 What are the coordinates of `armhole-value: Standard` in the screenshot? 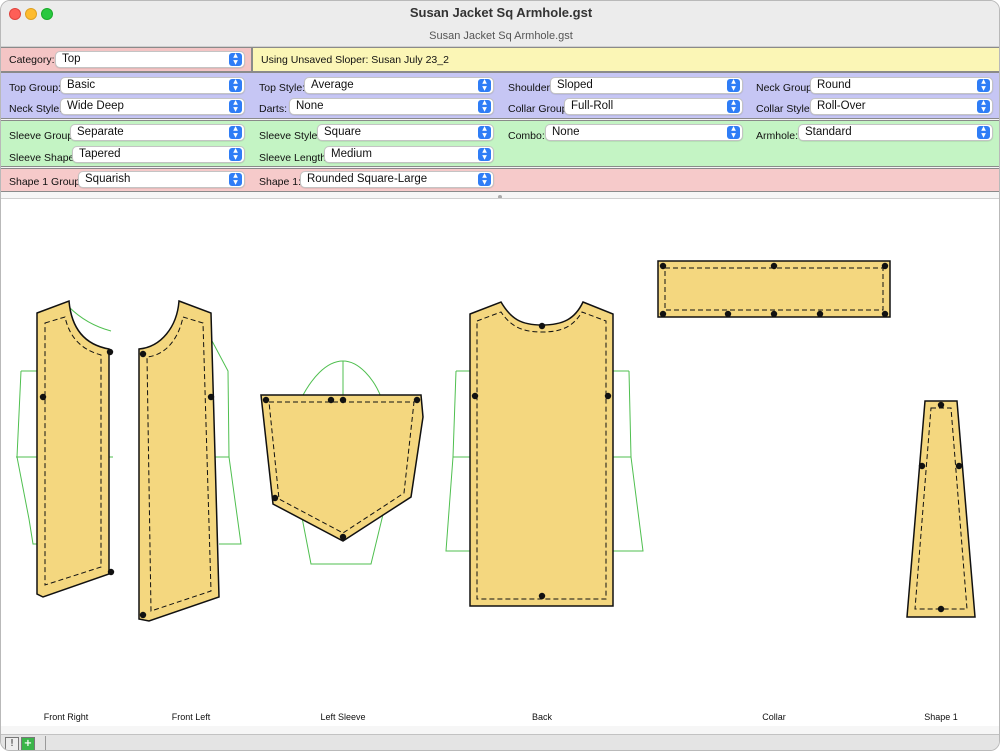 It's located at (828, 132).